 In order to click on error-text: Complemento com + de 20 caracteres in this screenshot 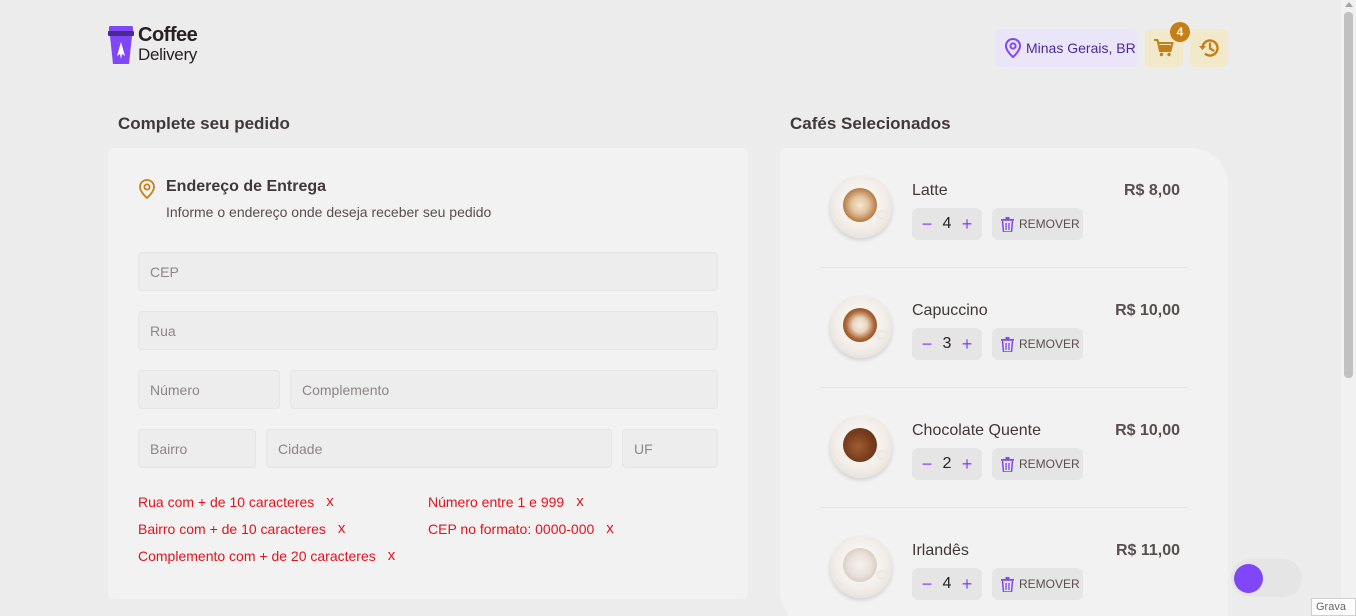, I will do `click(257, 555)`.